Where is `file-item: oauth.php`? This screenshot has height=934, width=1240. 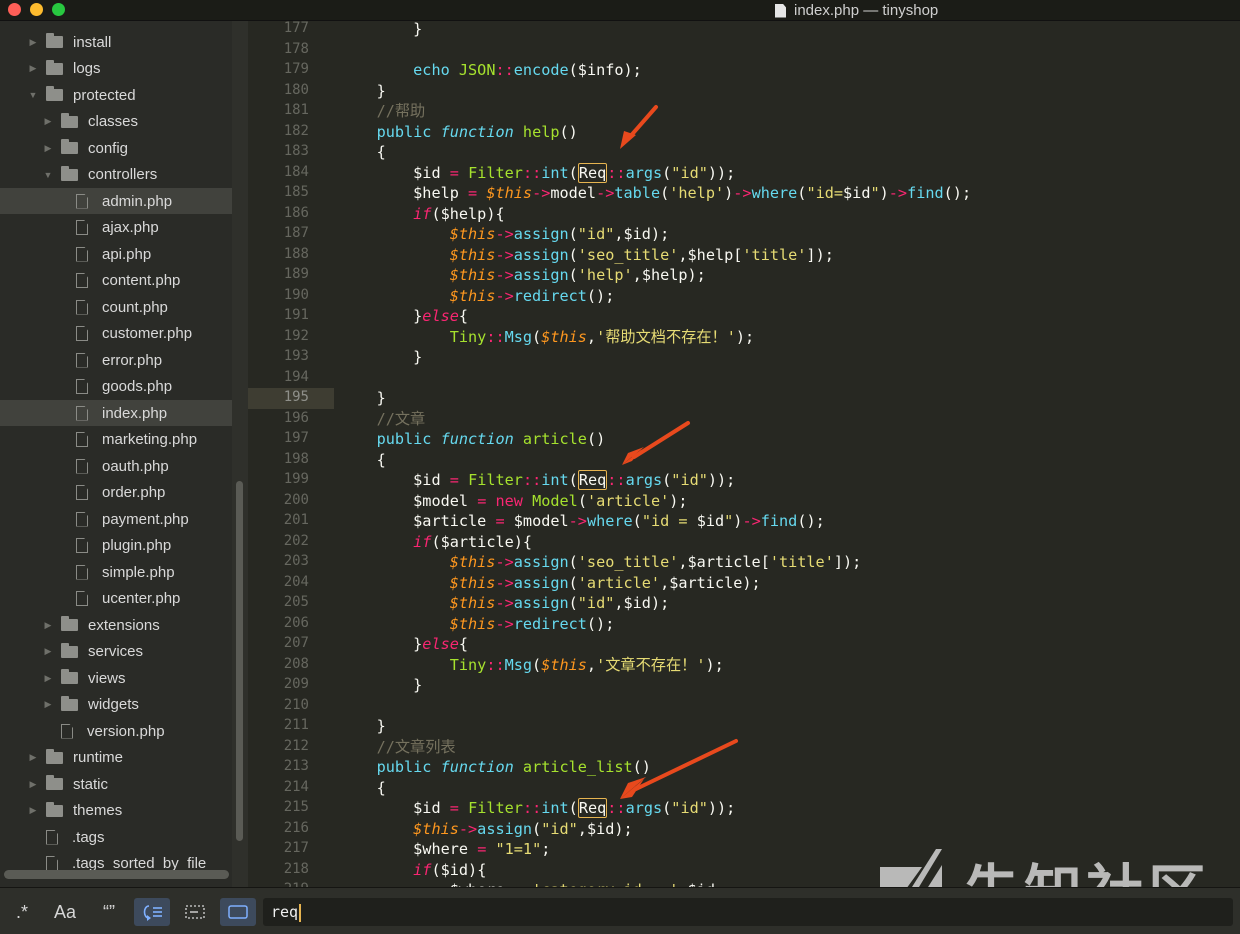
file-item: oauth.php is located at coordinates (116, 466).